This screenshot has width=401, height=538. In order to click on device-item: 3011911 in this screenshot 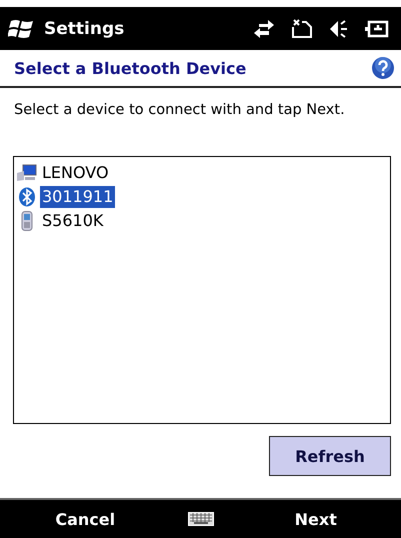, I will do `click(78, 197)`.